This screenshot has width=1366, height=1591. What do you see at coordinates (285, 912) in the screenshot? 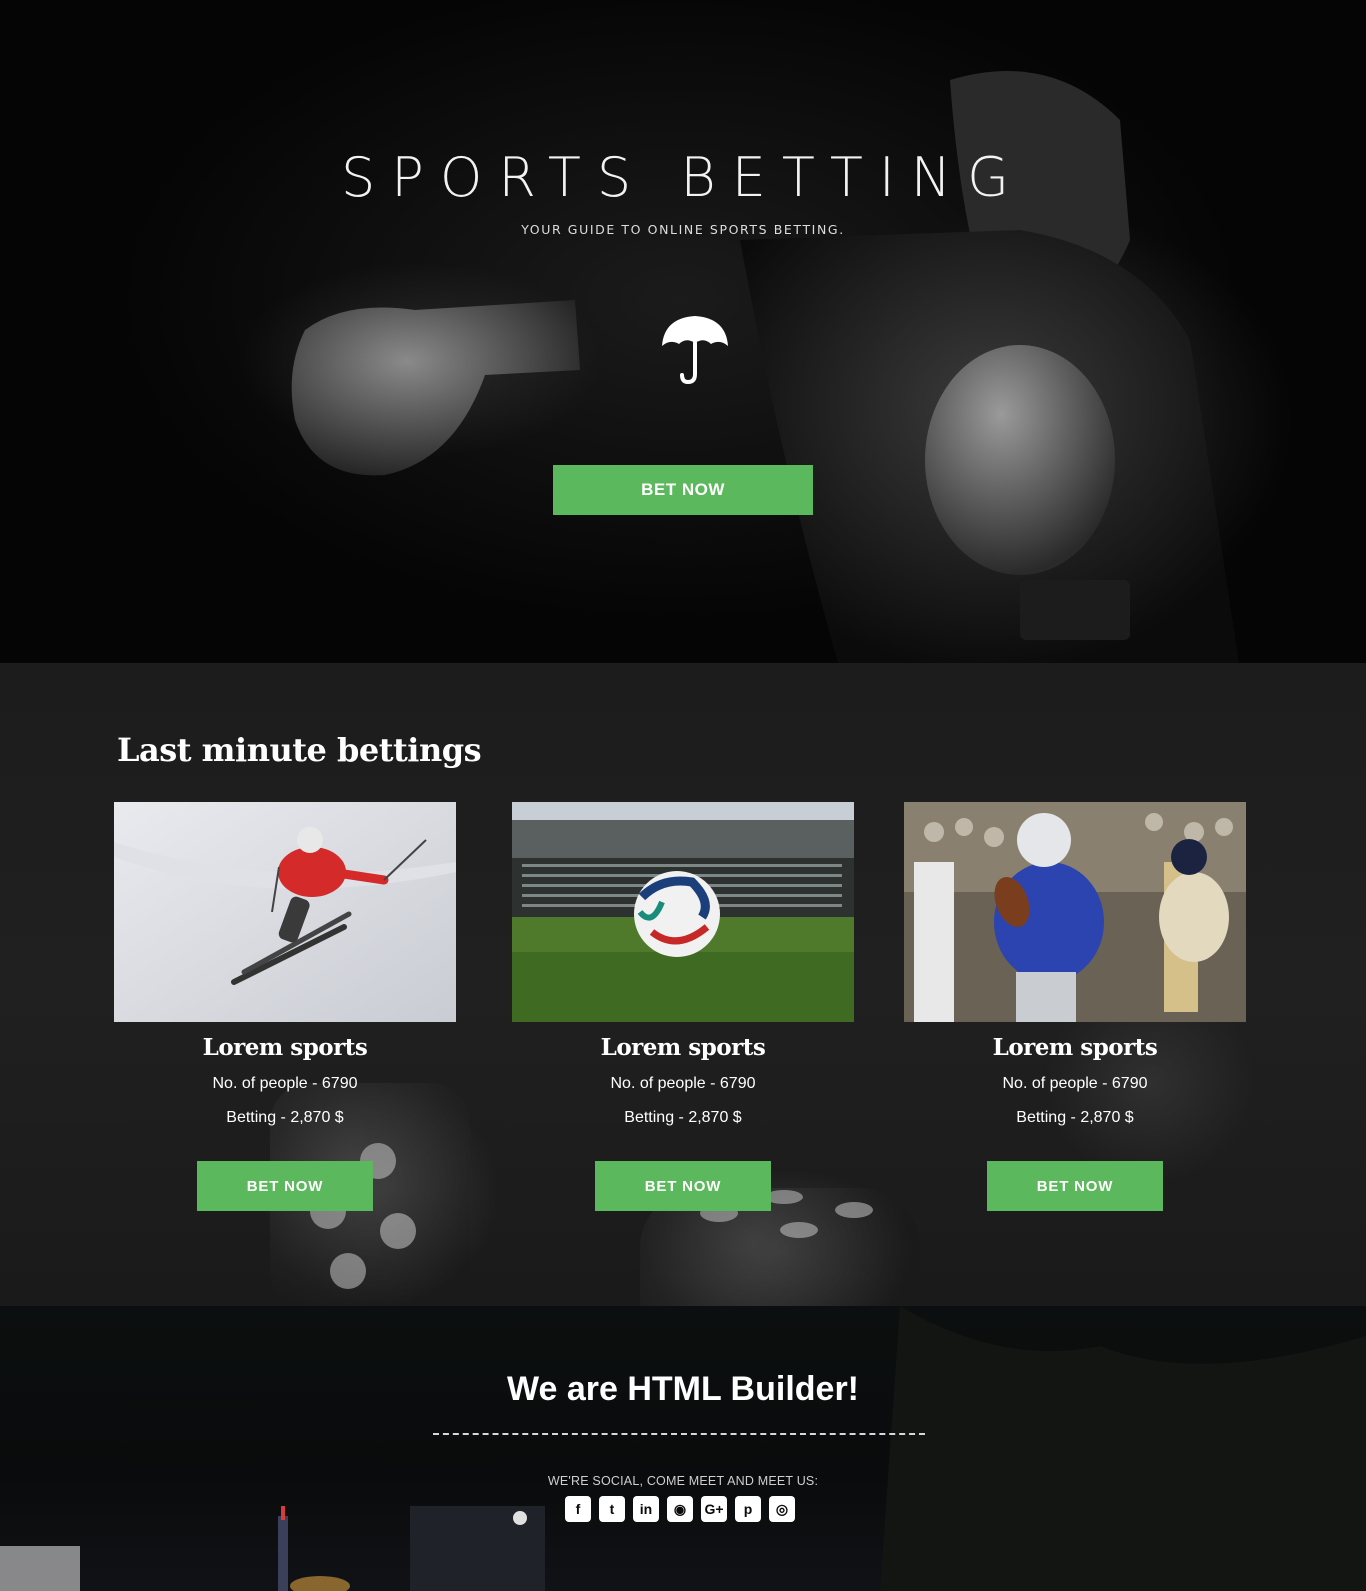
I see `skier-photo` at bounding box center [285, 912].